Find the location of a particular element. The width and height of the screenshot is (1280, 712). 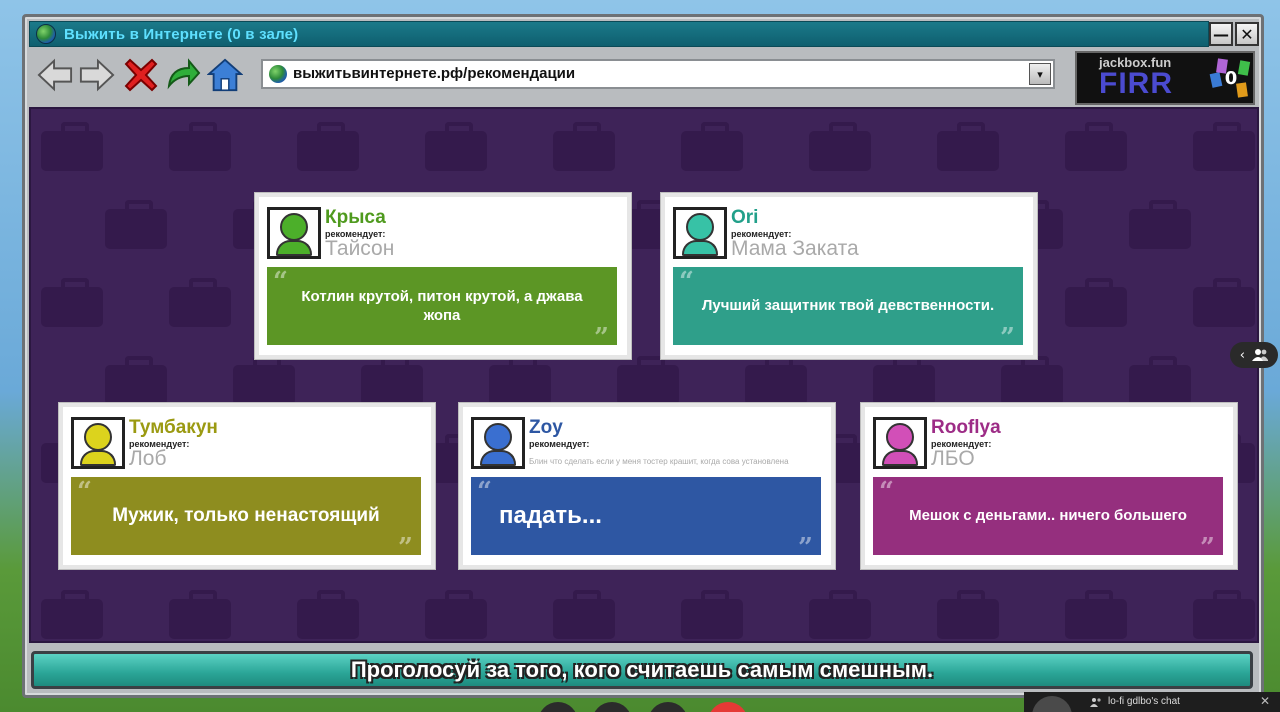

player-name: Rooflya is located at coordinates (966, 427).